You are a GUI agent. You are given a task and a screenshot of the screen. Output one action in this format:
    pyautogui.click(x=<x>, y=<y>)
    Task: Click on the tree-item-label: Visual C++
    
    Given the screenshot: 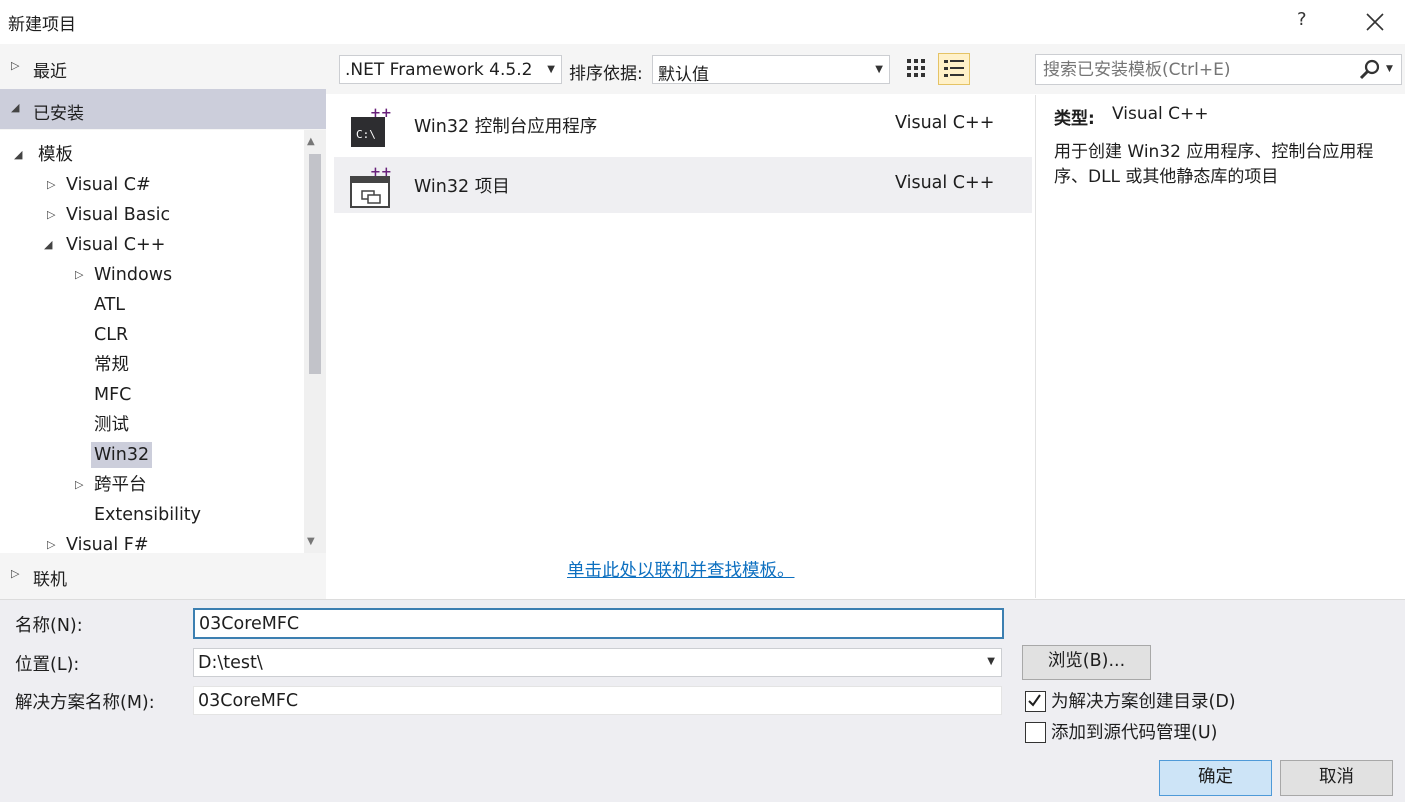 What is the action you would take?
    pyautogui.click(x=116, y=245)
    